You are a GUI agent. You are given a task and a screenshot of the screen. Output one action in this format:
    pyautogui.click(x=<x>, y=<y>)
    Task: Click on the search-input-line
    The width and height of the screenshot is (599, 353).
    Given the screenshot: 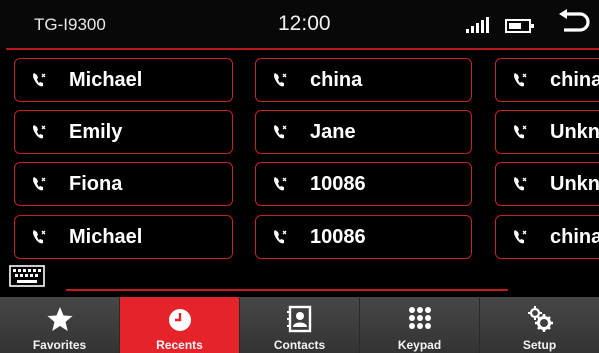 What is the action you would take?
    pyautogui.click(x=287, y=290)
    